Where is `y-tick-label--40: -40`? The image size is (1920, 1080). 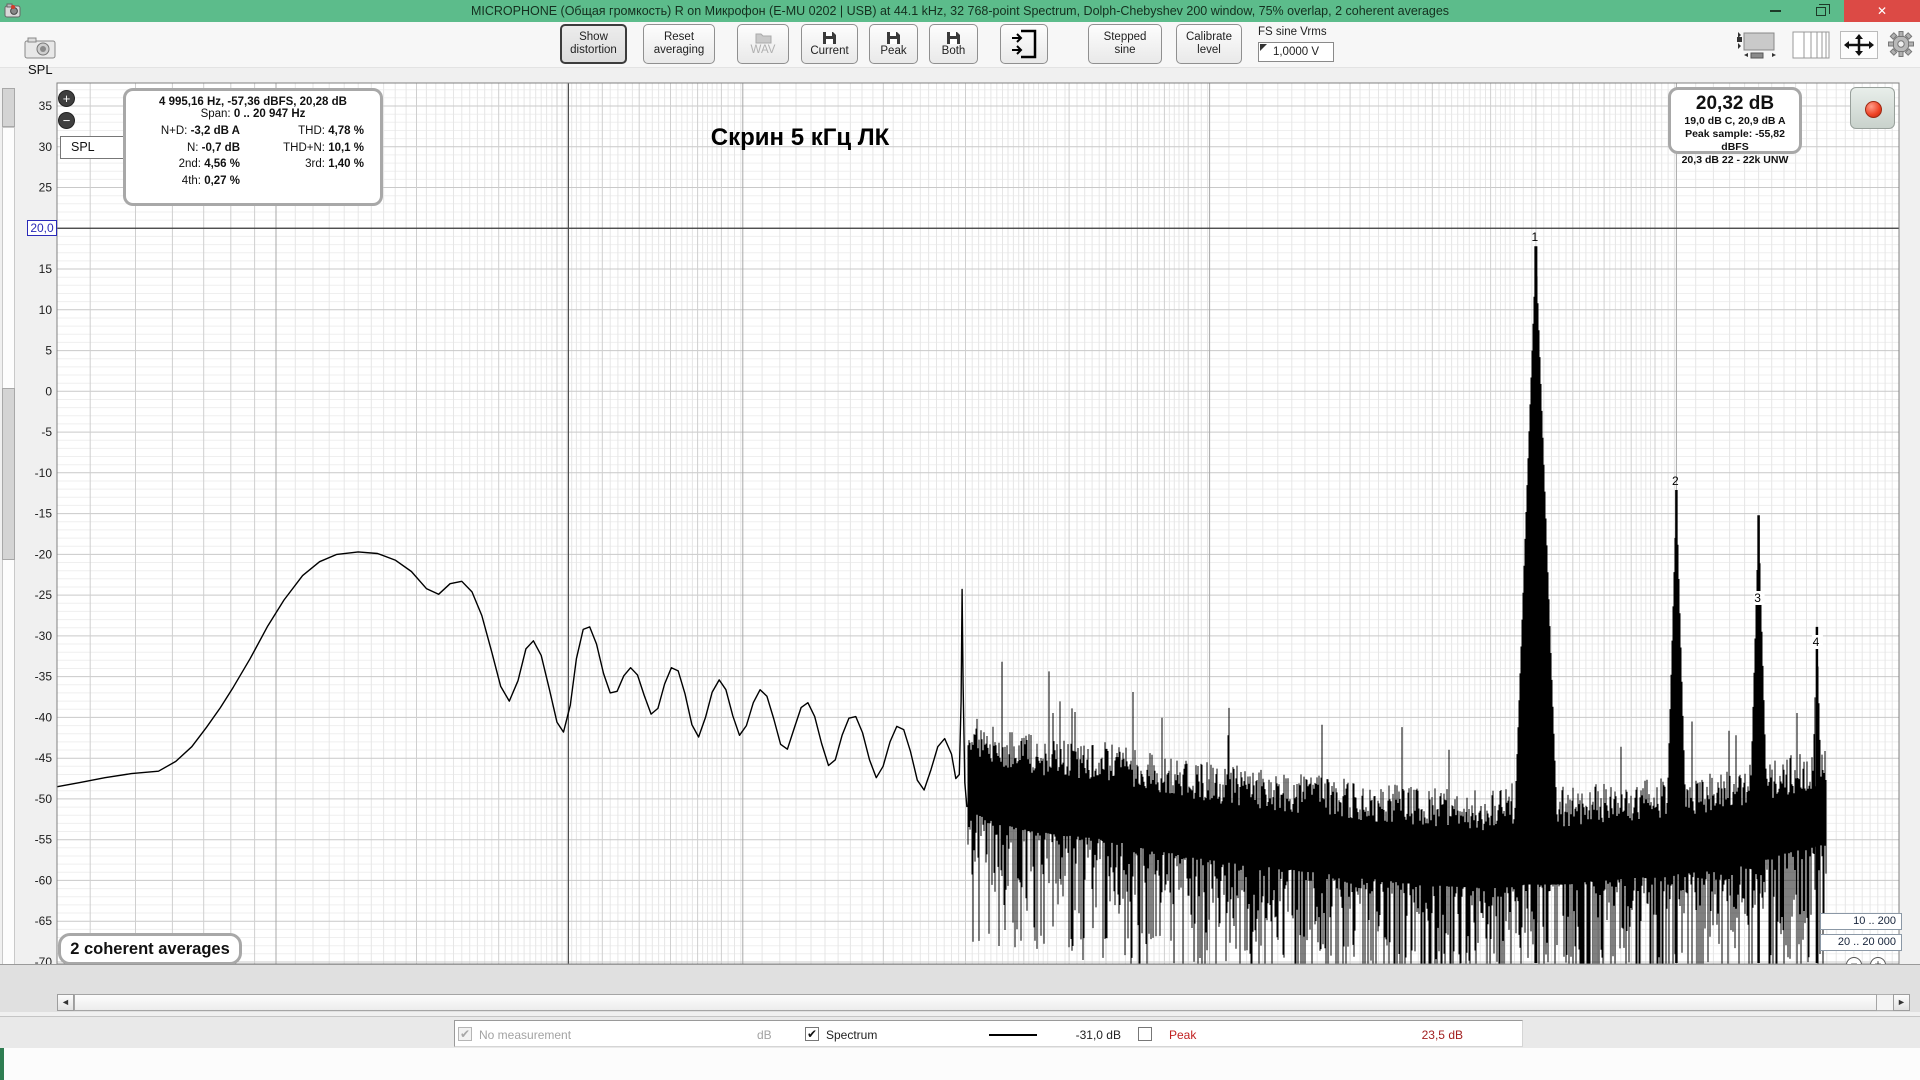 y-tick-label--40: -40 is located at coordinates (44, 717).